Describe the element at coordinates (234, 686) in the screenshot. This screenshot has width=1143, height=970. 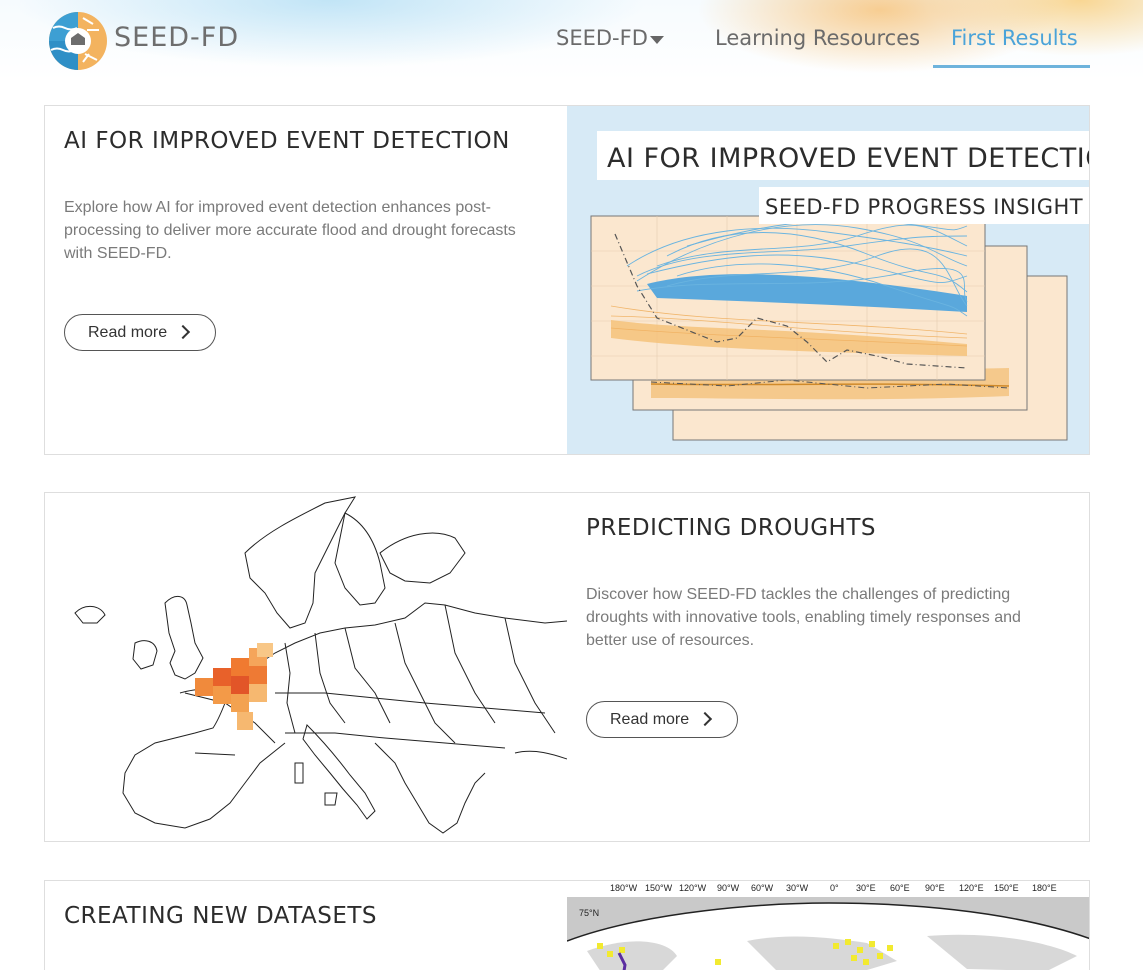
I see `drought-hotspot` at that location.